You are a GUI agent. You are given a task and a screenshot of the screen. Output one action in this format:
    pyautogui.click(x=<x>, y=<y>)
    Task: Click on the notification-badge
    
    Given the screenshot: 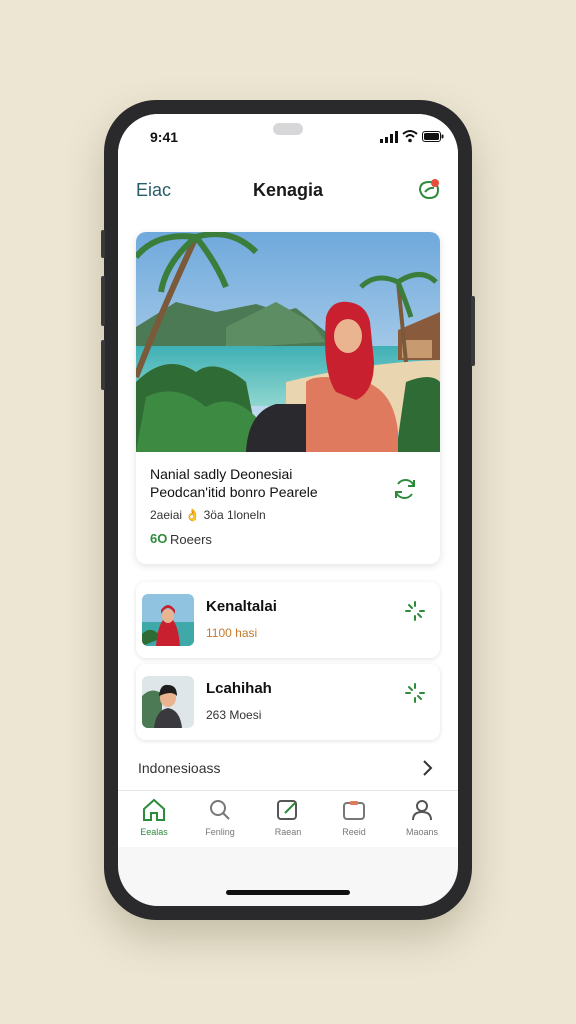 What is the action you would take?
    pyautogui.click(x=435, y=183)
    